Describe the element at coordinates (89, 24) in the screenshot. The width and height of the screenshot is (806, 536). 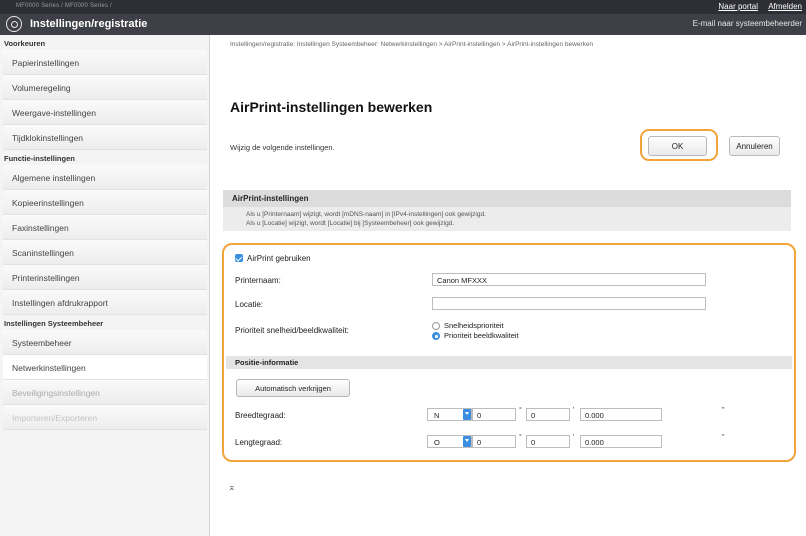
I see `app-title: Instellingen/registratie` at that location.